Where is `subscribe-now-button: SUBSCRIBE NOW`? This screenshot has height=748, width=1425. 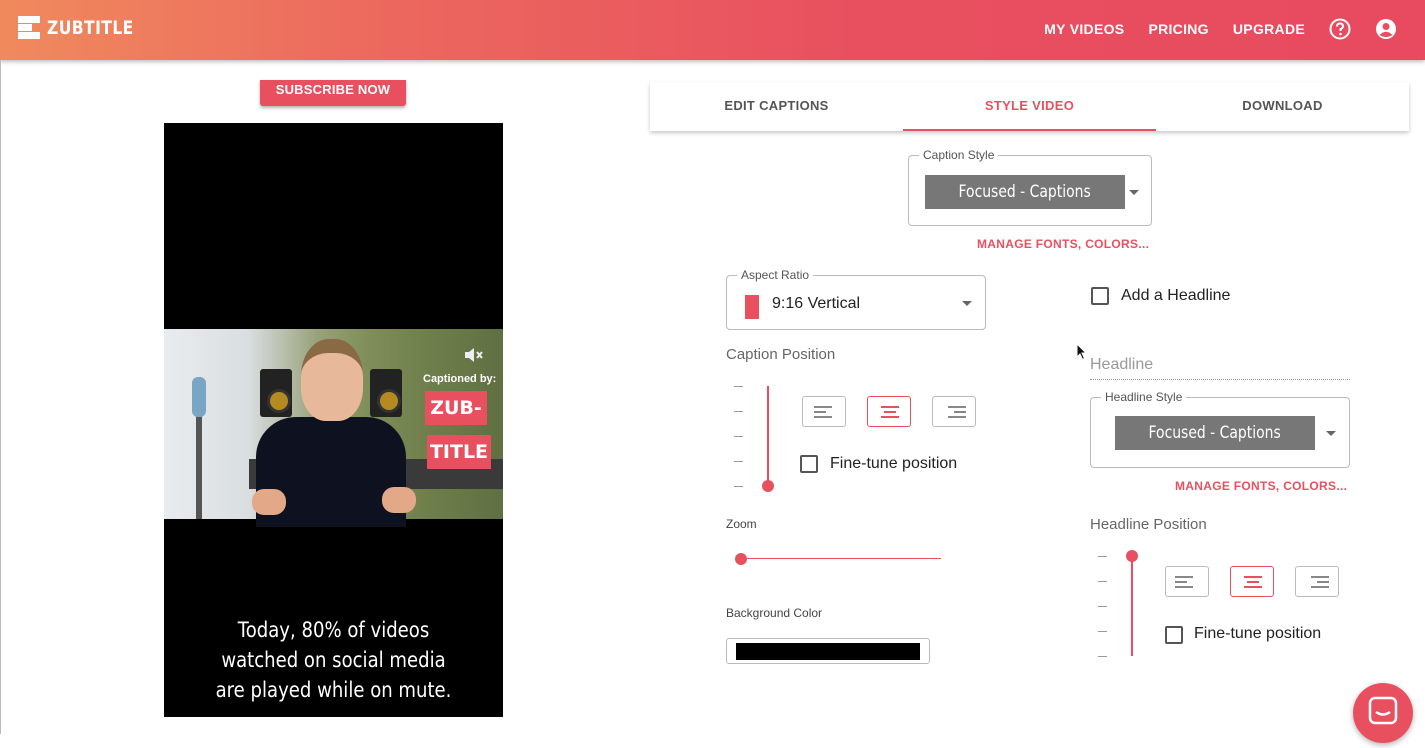 subscribe-now-button: SUBSCRIBE NOW is located at coordinates (333, 93).